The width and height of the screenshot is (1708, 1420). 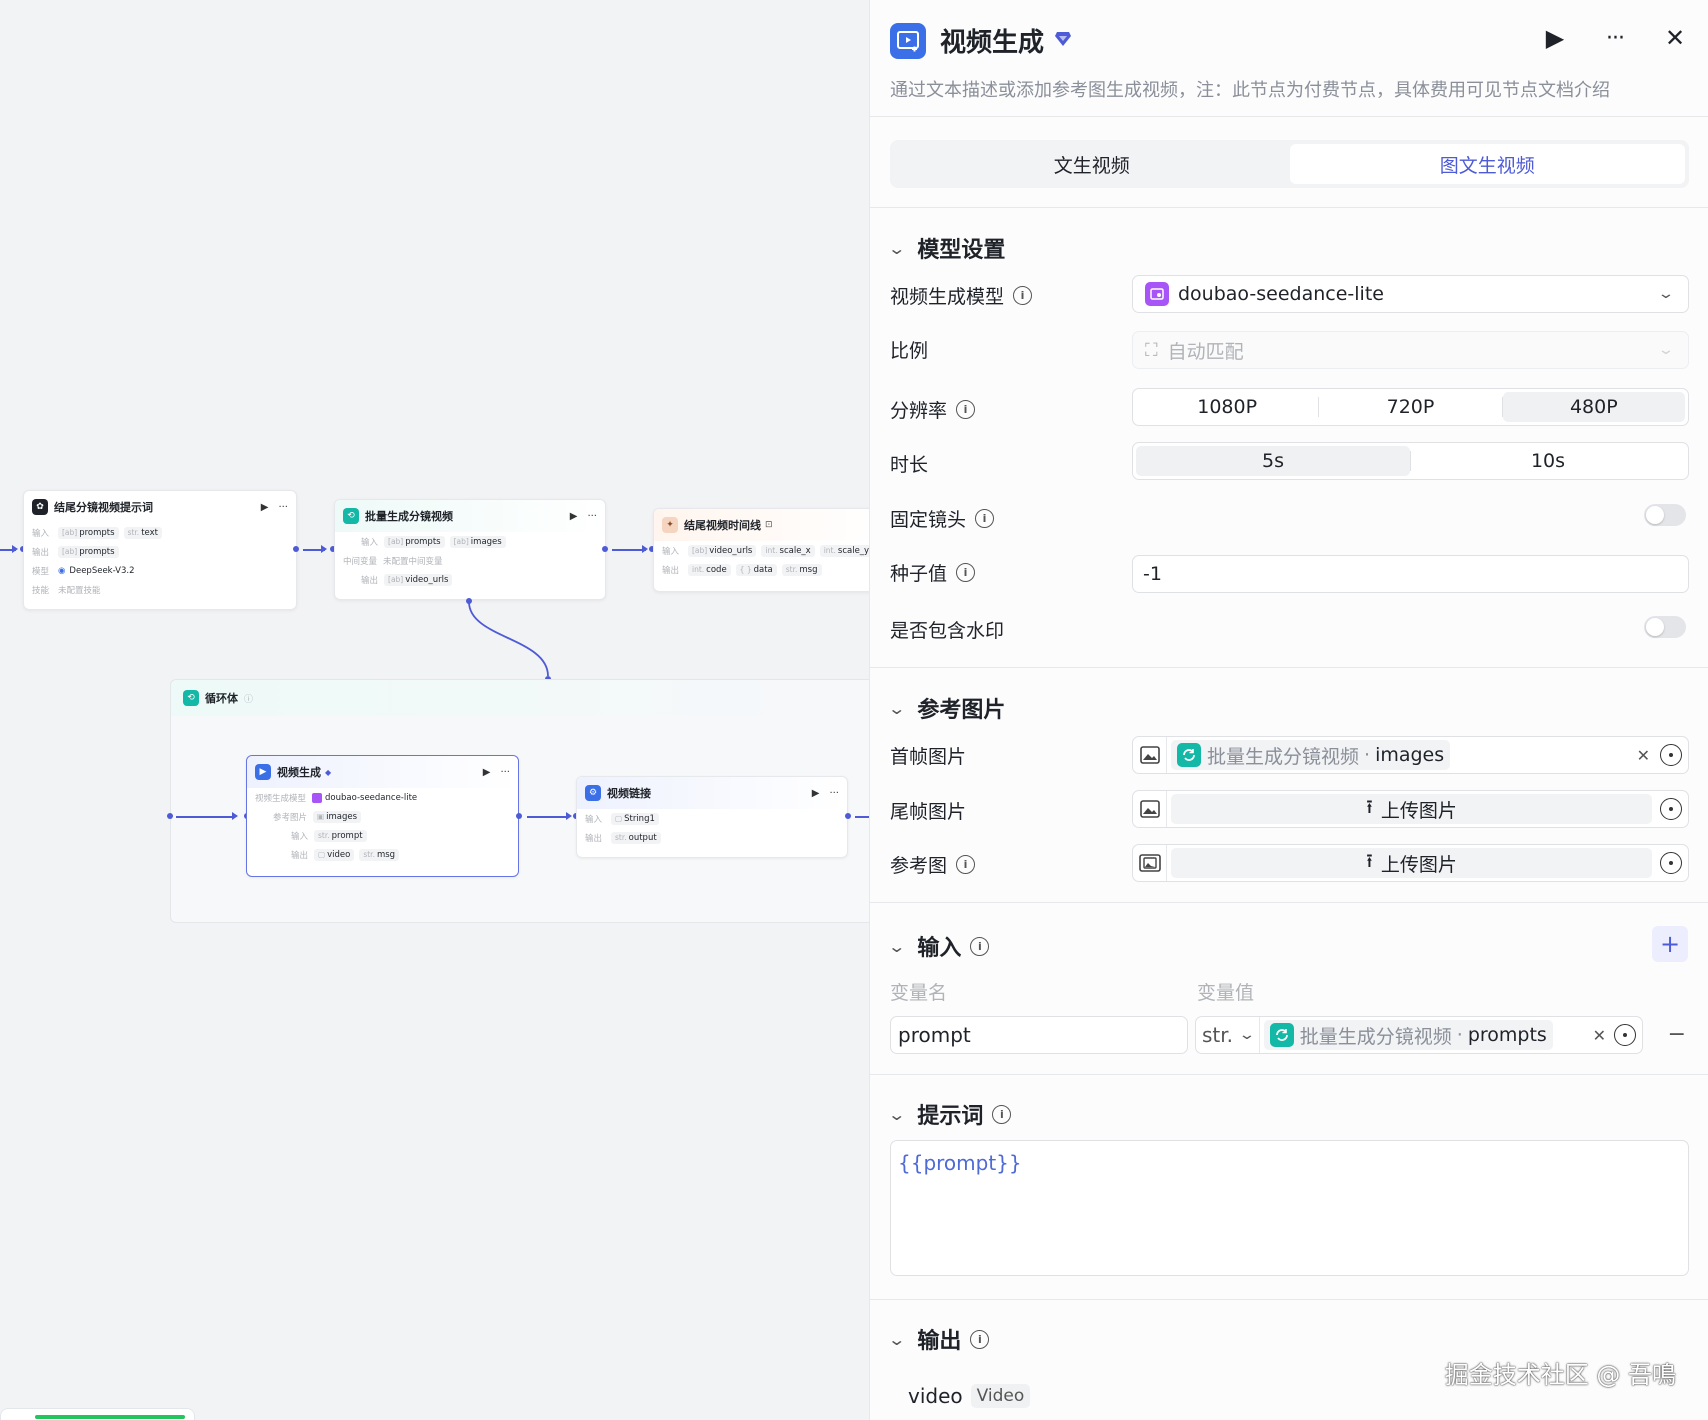 What do you see at coordinates (508, 639) in the screenshot?
I see `loop-connector` at bounding box center [508, 639].